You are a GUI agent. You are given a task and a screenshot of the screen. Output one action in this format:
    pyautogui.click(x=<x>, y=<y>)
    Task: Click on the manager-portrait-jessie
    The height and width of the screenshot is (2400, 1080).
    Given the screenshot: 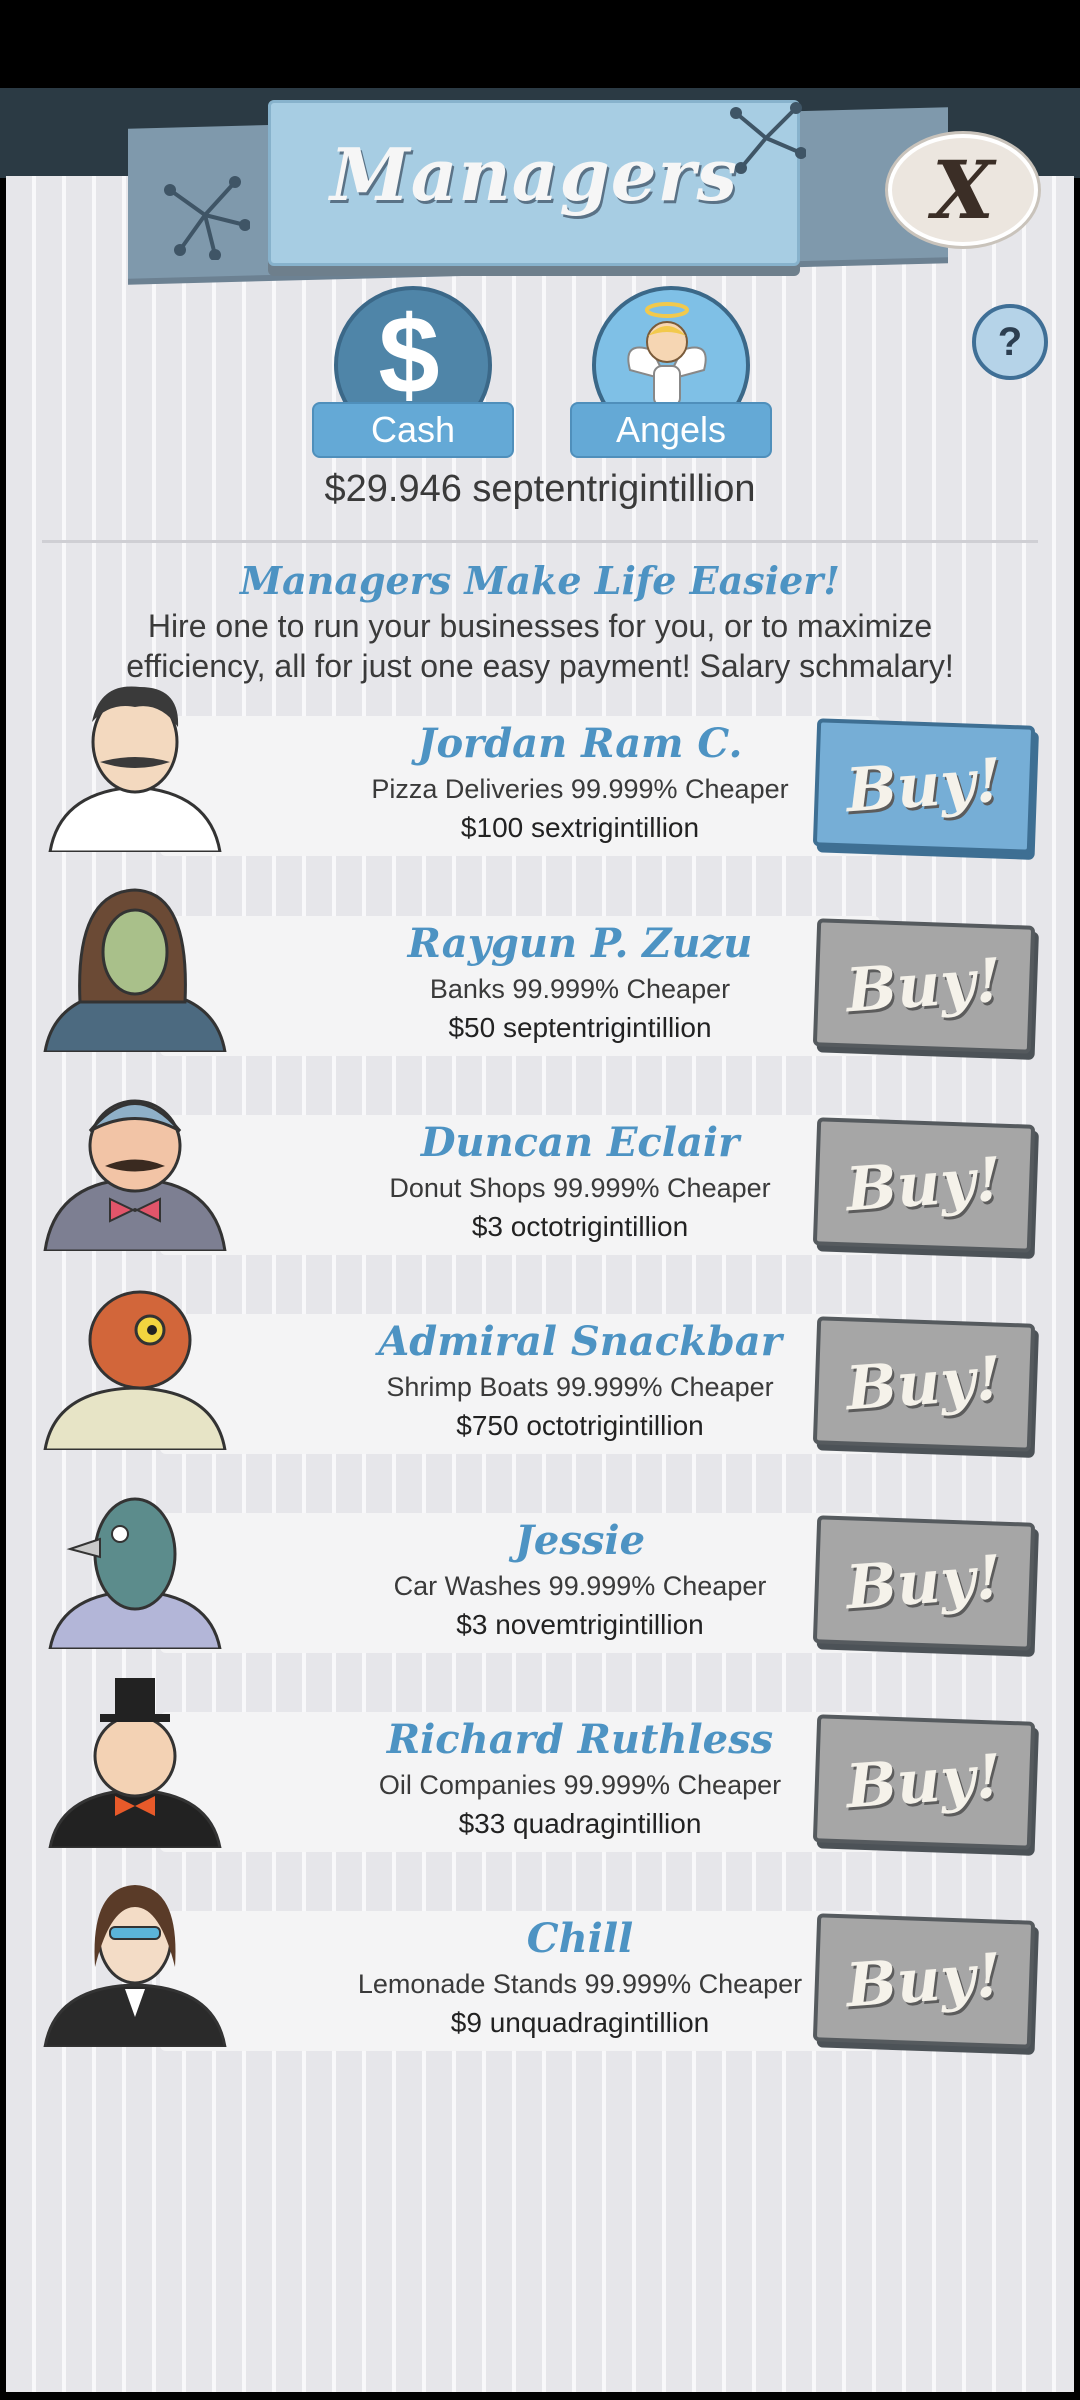 What is the action you would take?
    pyautogui.click(x=135, y=1573)
    